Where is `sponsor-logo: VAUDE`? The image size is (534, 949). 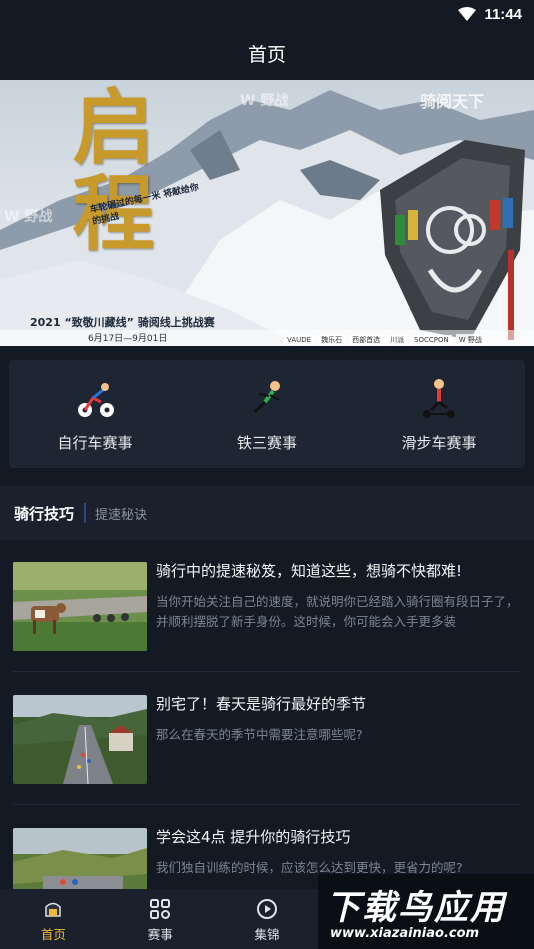 sponsor-logo: VAUDE is located at coordinates (299, 340).